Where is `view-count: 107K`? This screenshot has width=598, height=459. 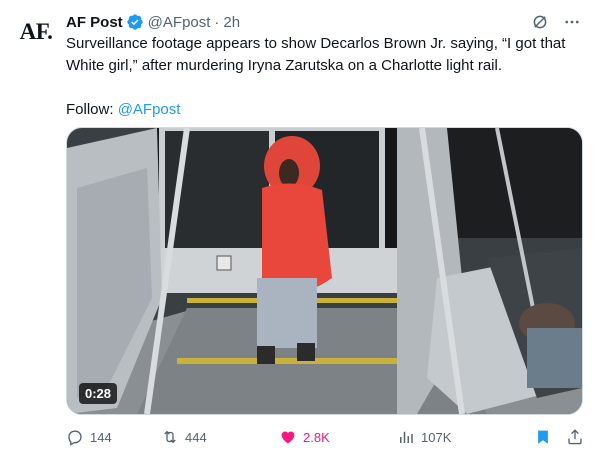
view-count: 107K is located at coordinates (436, 437).